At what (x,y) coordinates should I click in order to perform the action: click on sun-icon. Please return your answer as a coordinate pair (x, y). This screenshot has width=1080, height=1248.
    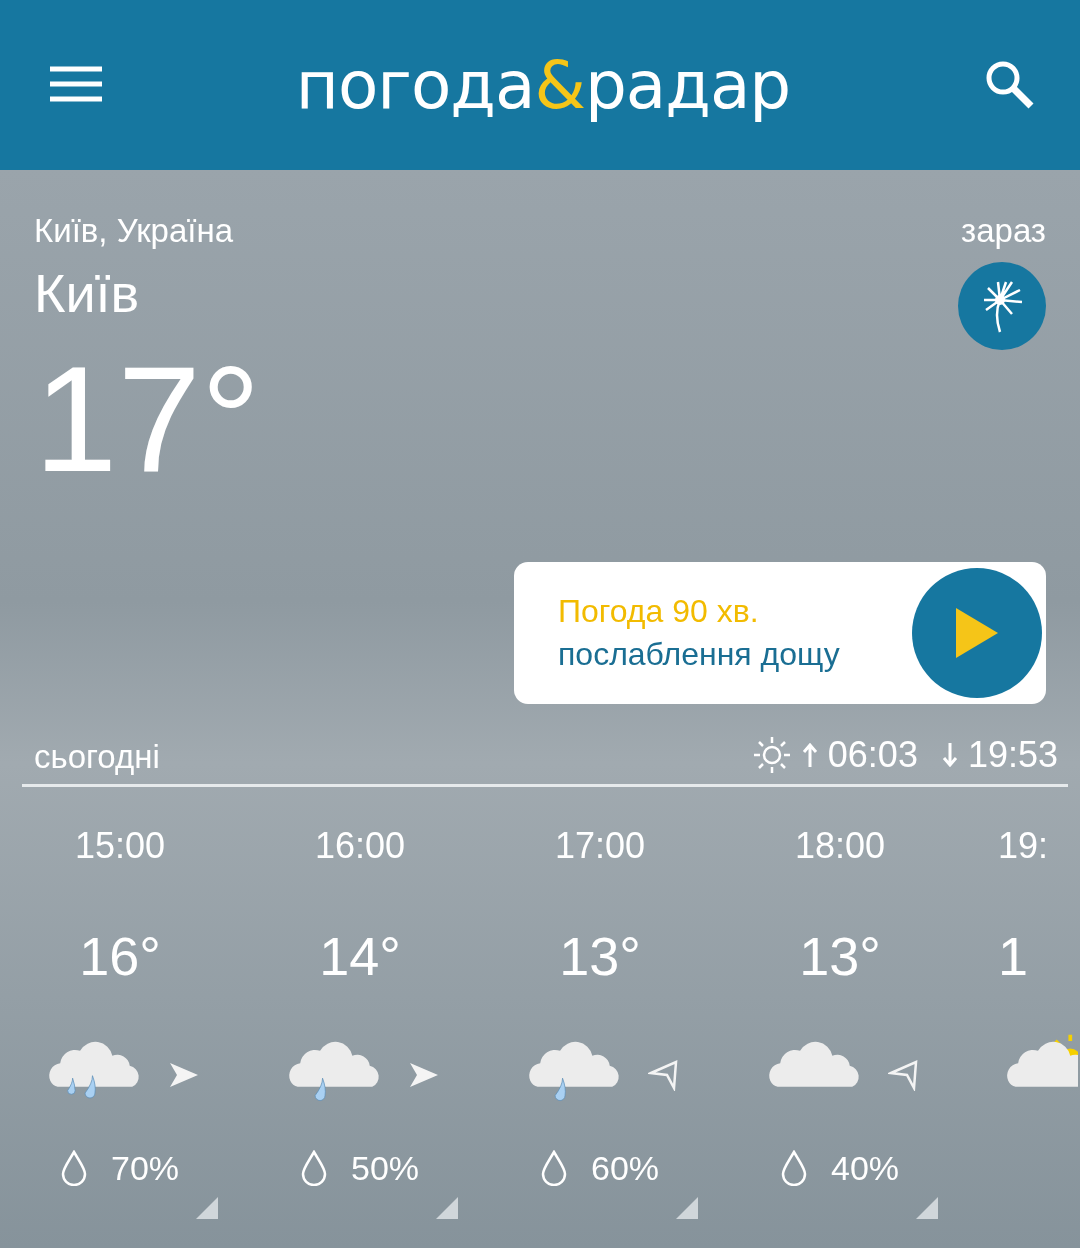
    Looking at the image, I should click on (771, 755).